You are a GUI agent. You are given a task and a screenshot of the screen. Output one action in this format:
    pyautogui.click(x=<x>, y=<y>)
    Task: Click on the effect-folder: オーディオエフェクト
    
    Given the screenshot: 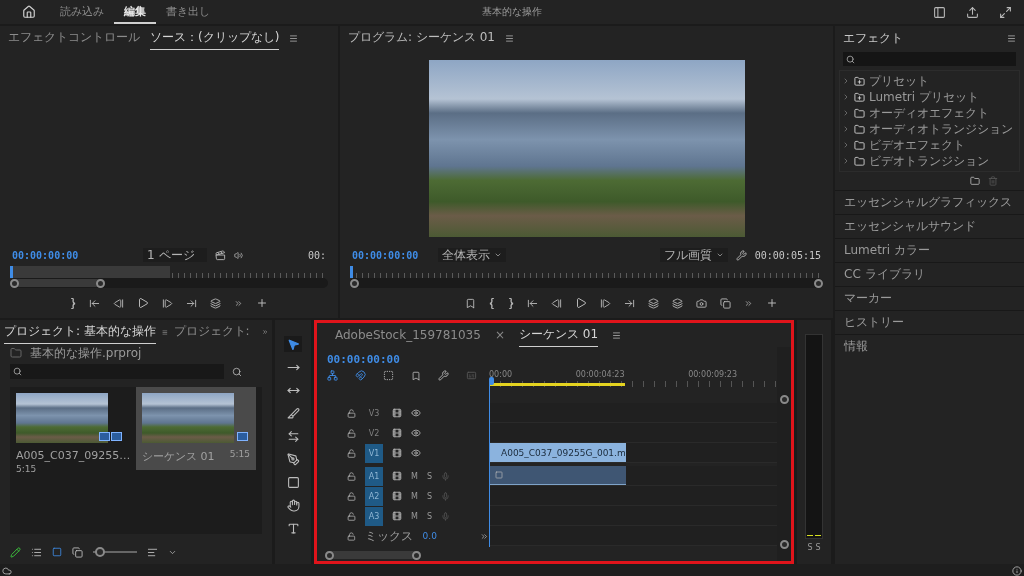 What is the action you would take?
    pyautogui.click(x=929, y=113)
    